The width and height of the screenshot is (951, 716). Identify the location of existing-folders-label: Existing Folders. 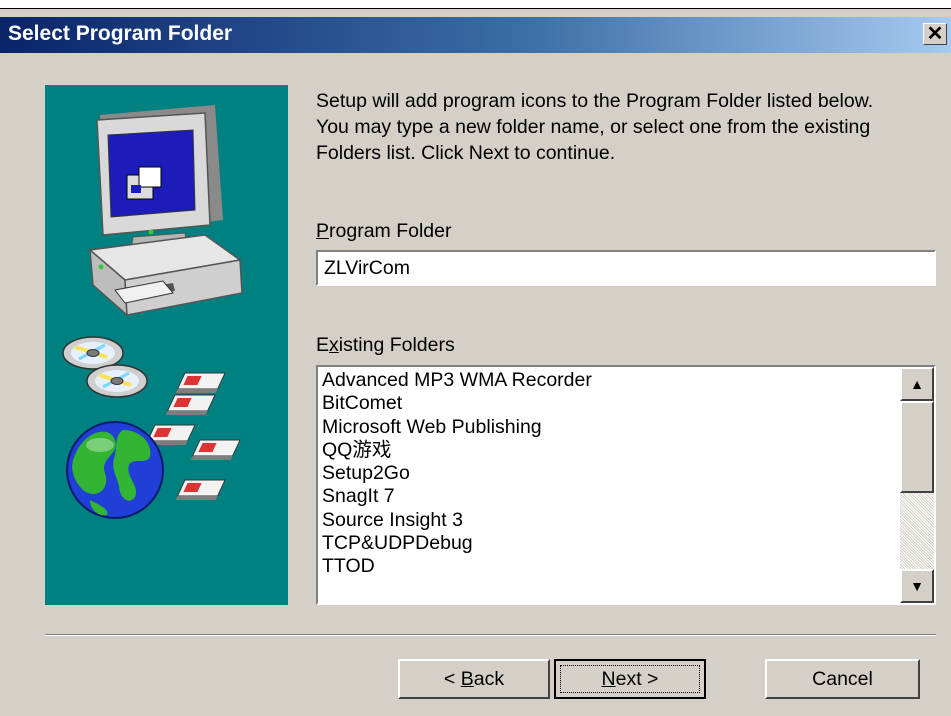
(385, 345).